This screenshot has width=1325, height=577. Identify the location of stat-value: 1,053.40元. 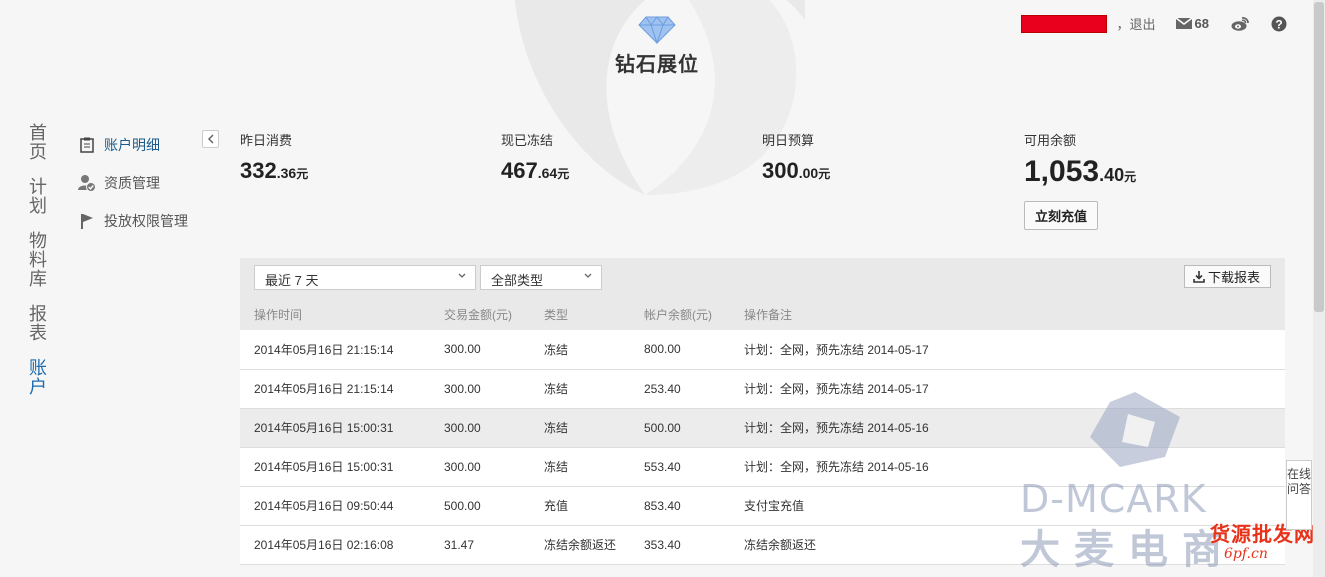
(1080, 171).